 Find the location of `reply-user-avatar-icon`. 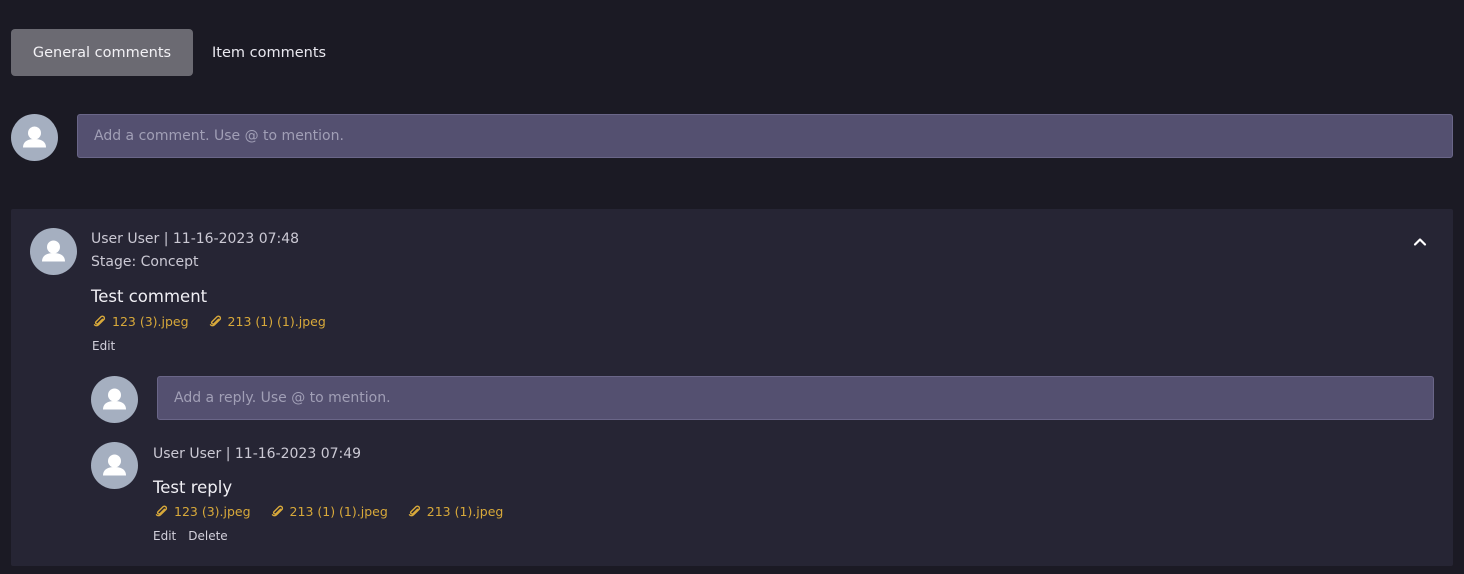

reply-user-avatar-icon is located at coordinates (114, 399).